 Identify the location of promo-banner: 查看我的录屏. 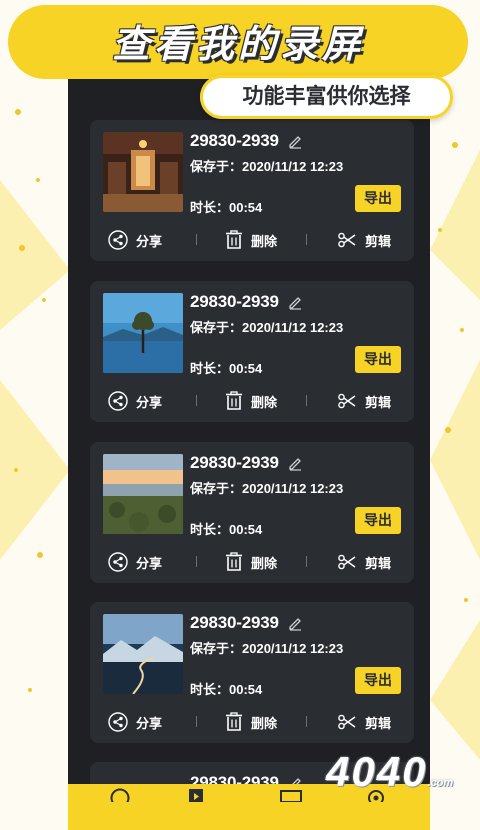
(238, 42).